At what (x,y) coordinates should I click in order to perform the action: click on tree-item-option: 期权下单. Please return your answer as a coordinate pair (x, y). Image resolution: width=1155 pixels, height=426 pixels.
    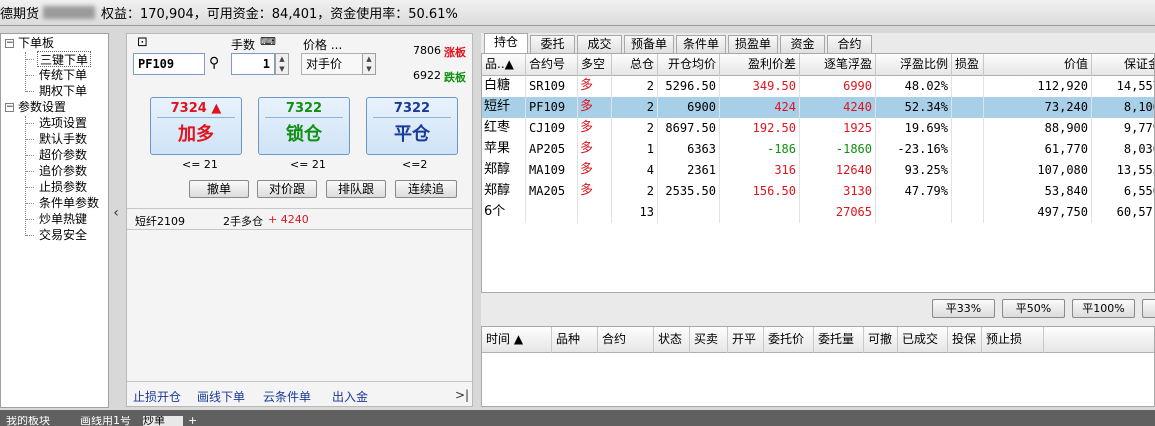
    Looking at the image, I should click on (63, 91).